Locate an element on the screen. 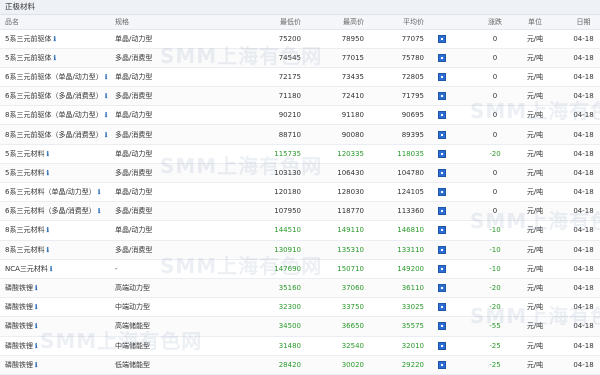  row-max-price: 91180 is located at coordinates (335, 115).